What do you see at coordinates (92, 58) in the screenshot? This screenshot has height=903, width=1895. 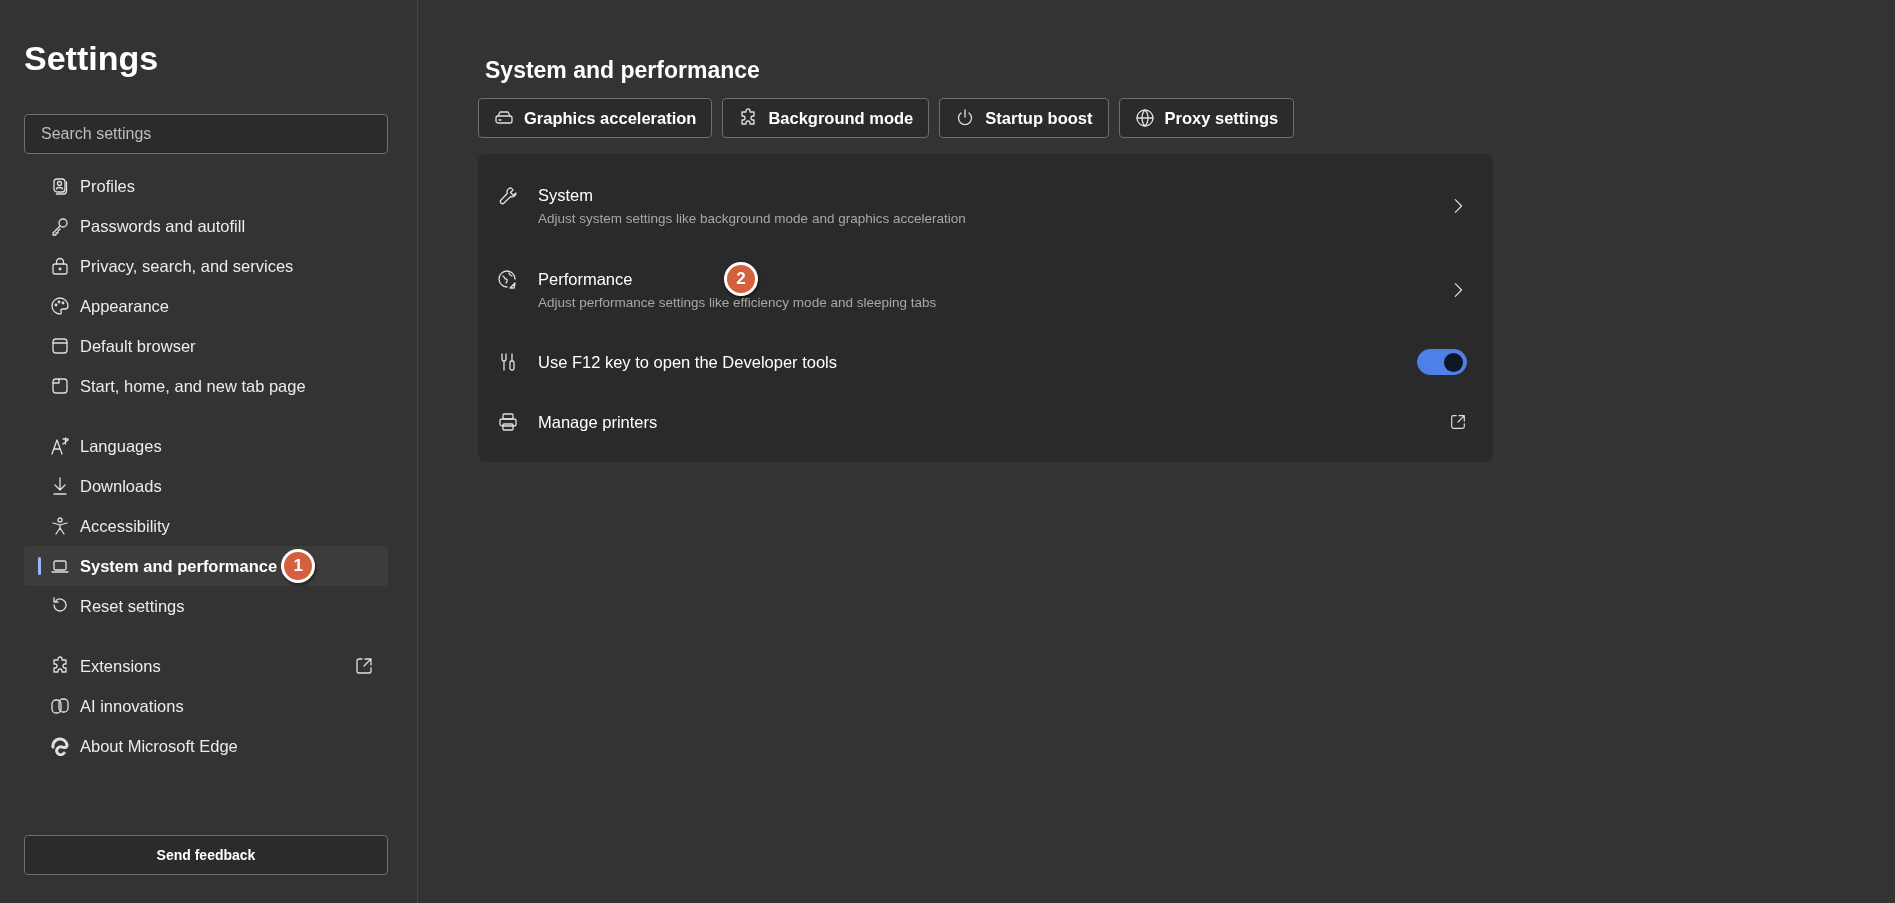 I see `settings-title: Settings` at bounding box center [92, 58].